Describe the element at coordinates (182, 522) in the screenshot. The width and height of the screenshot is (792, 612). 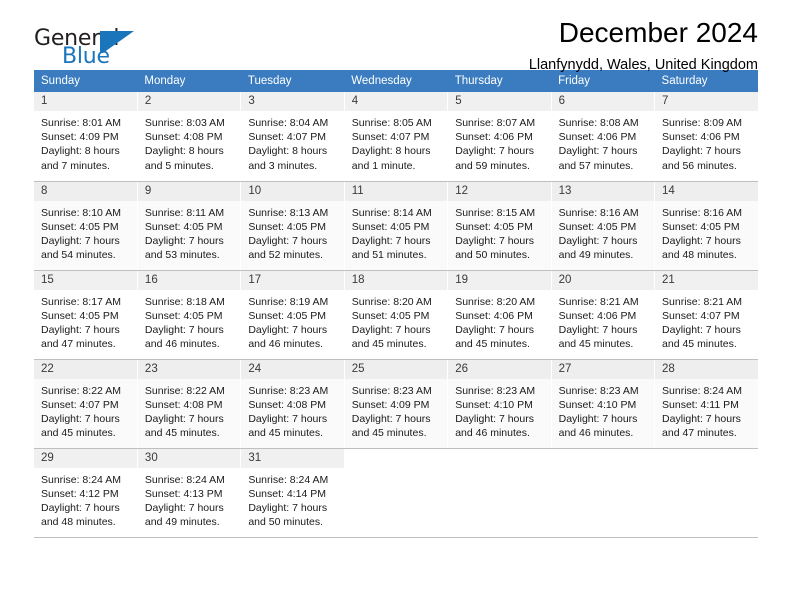
I see `daylight-line2-text: and 49 minutes.` at that location.